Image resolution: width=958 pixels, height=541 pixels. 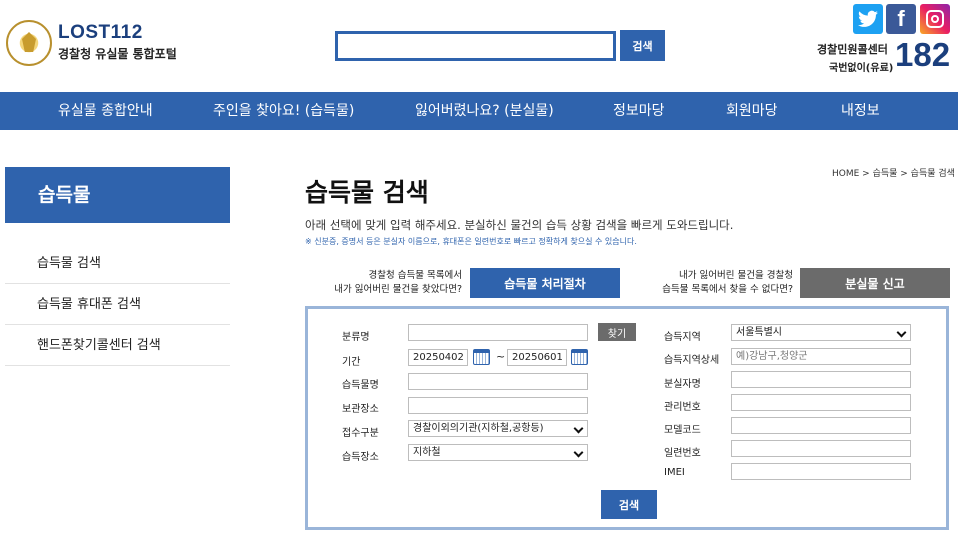 What do you see at coordinates (901, 19) in the screenshot?
I see `facebook-icon: f` at bounding box center [901, 19].